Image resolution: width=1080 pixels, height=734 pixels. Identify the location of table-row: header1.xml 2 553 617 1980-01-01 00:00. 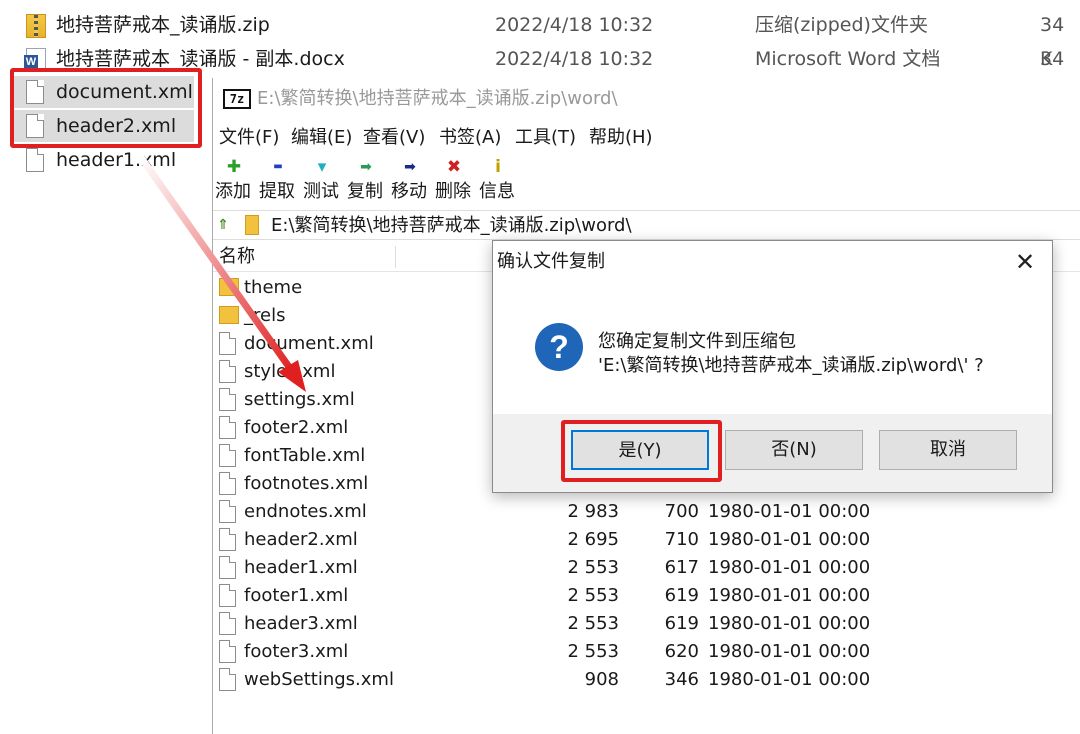
(646, 568).